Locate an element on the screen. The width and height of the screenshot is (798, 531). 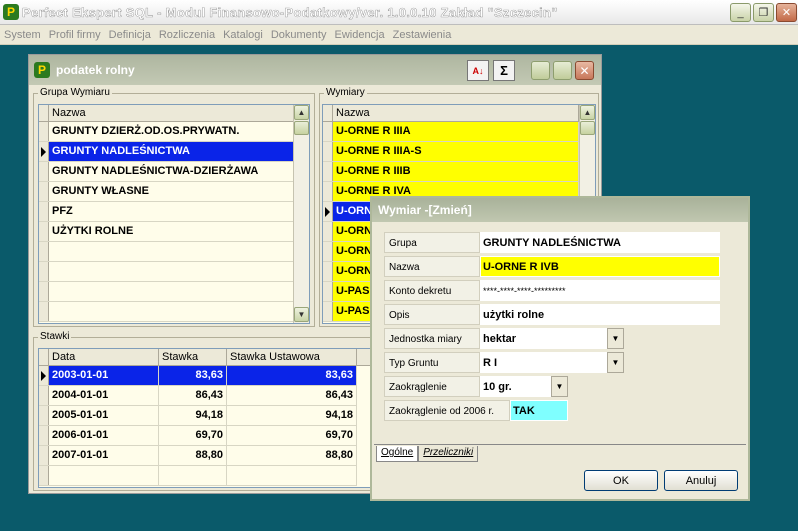
grupa-label: Grupa is located at coordinates (432, 242).